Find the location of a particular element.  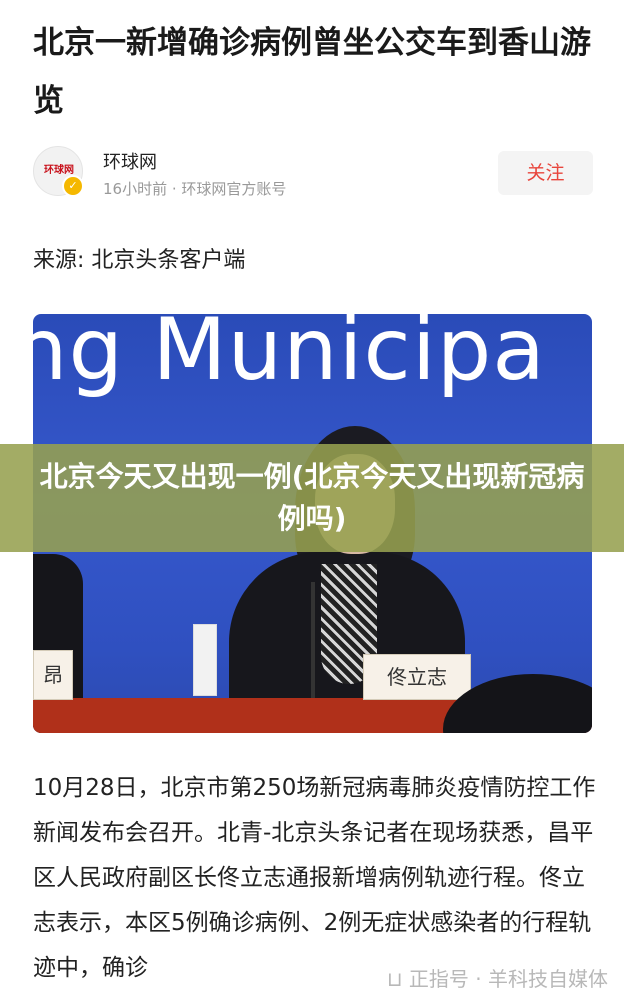

author-avatar: 环球网 ✓ is located at coordinates (58, 171).